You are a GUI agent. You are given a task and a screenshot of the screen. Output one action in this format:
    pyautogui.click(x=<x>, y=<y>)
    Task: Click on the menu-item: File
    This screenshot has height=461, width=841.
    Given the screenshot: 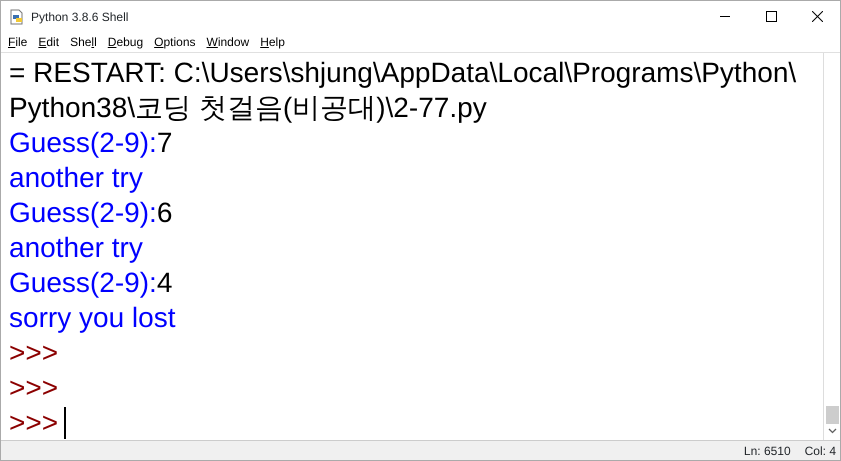 What is the action you would take?
    pyautogui.click(x=17, y=42)
    